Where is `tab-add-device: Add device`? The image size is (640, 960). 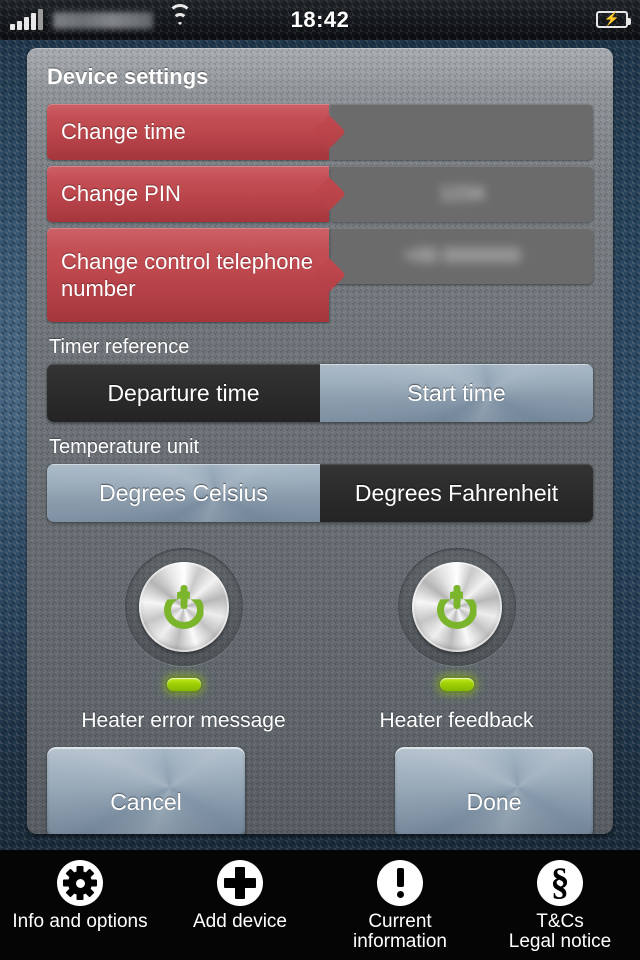
tab-add-device: Add device is located at coordinates (240, 905).